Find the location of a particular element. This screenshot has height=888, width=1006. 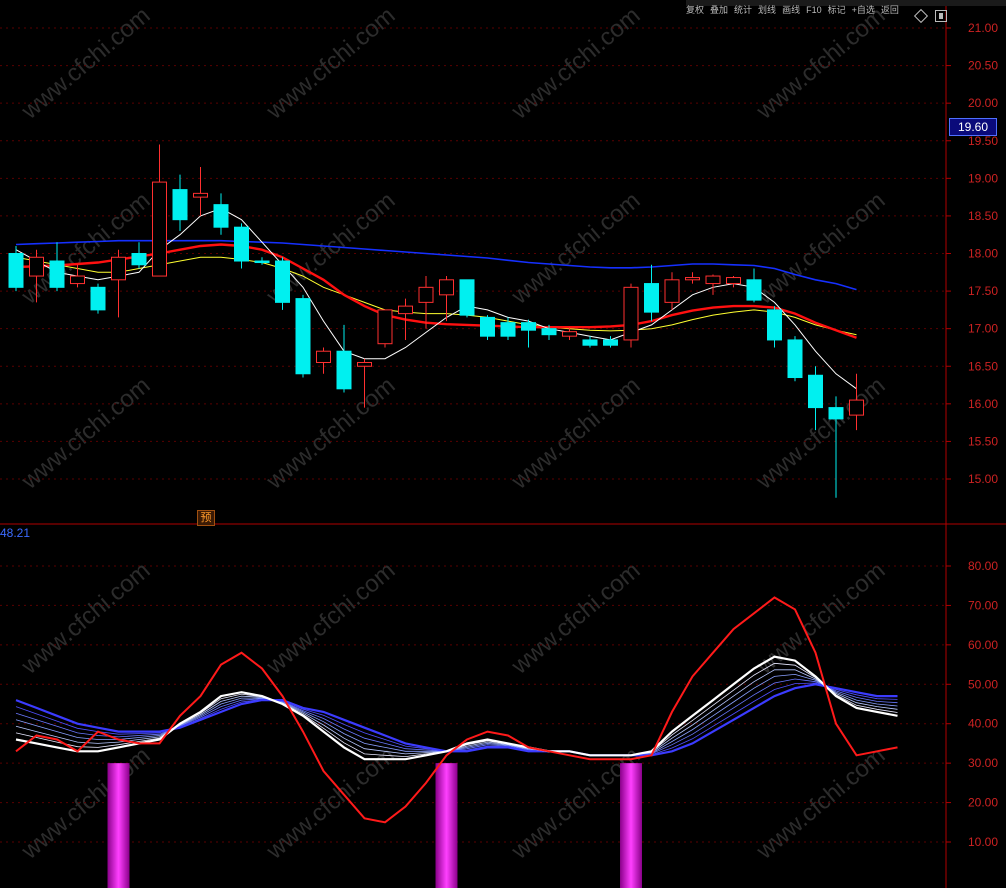

toolbar-item: 返回 is located at coordinates (890, 10).